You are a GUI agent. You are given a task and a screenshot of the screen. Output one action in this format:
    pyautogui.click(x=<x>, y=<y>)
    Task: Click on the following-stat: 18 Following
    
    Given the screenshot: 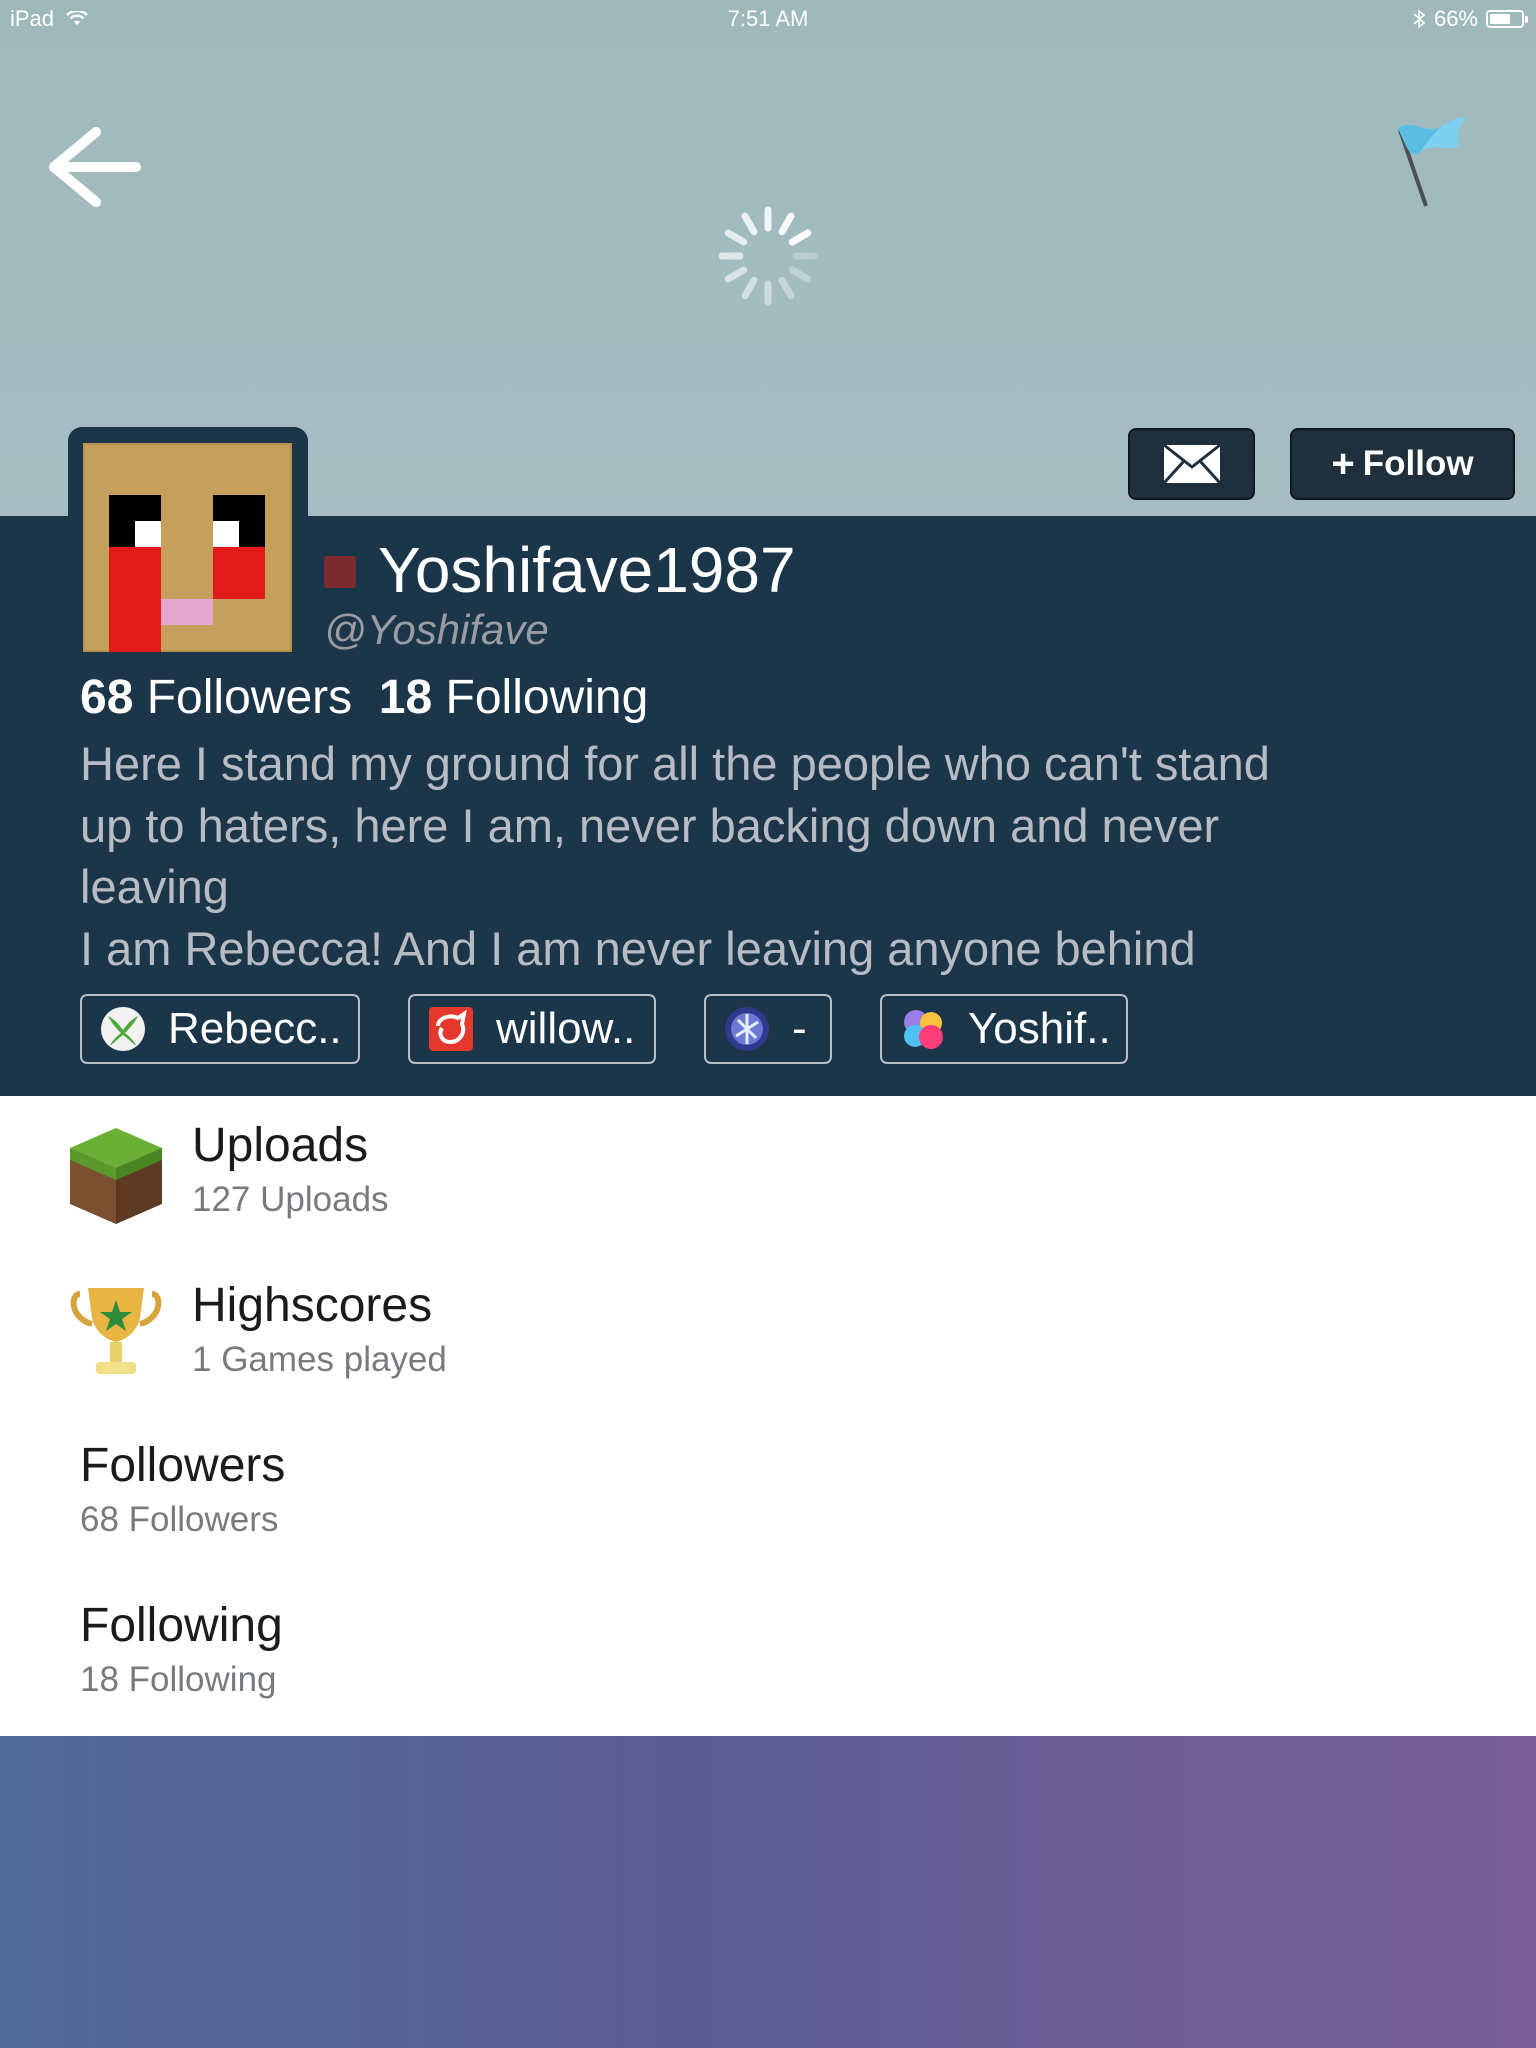 What is the action you would take?
    pyautogui.click(x=514, y=697)
    